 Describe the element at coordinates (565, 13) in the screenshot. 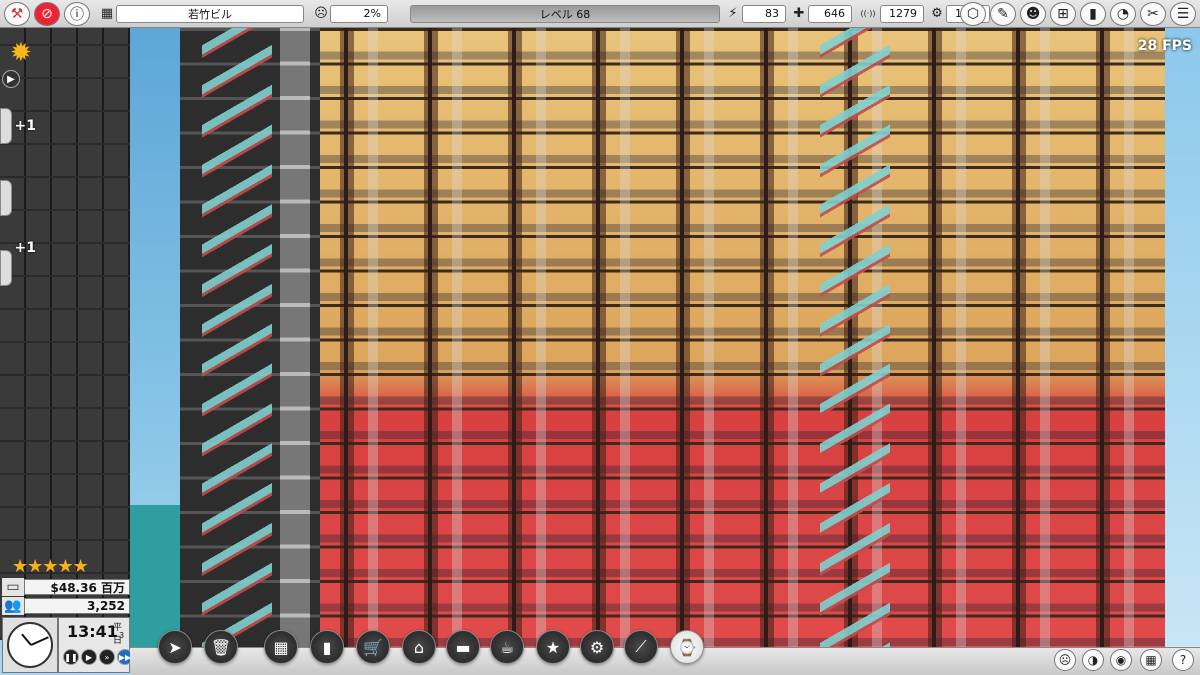

I see `level-bar: レベル 68` at that location.